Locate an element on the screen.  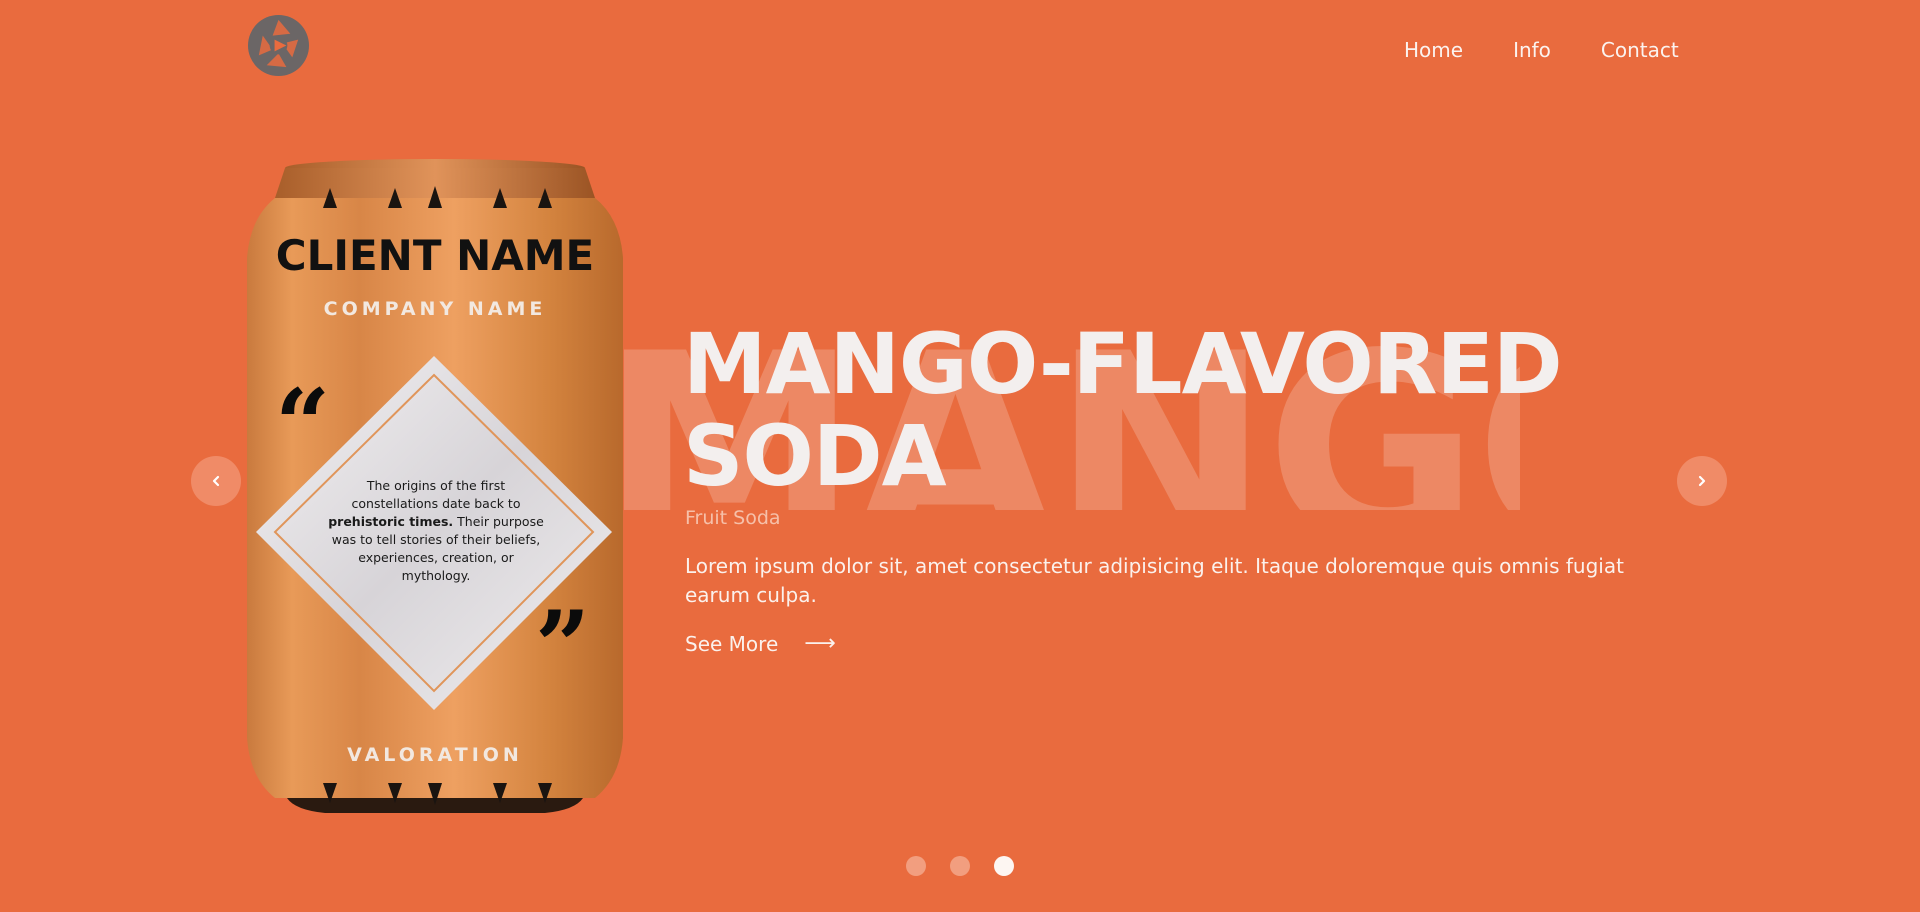
can-client-name: CLIENT NAME is located at coordinates (435, 255).